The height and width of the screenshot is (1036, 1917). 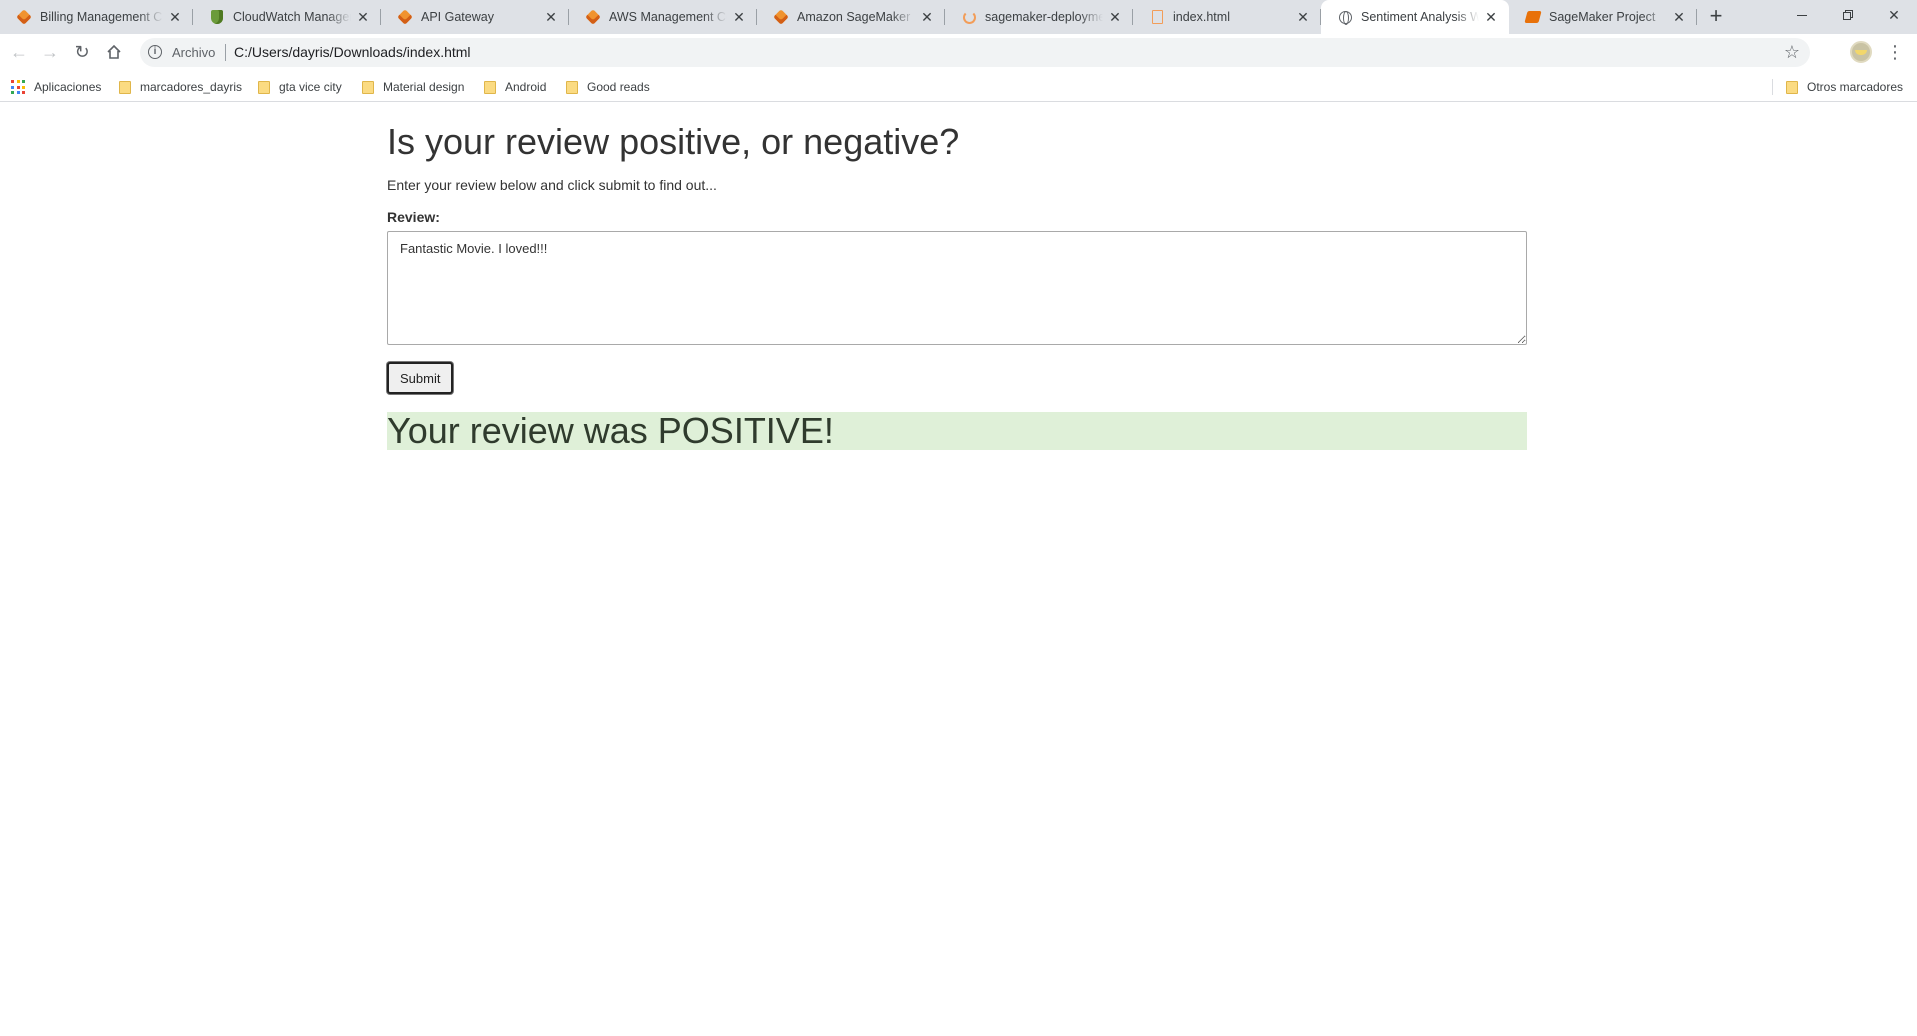 I want to click on tab-sagemaker-project: SageMaker Project ✕, so click(x=1603, y=17).